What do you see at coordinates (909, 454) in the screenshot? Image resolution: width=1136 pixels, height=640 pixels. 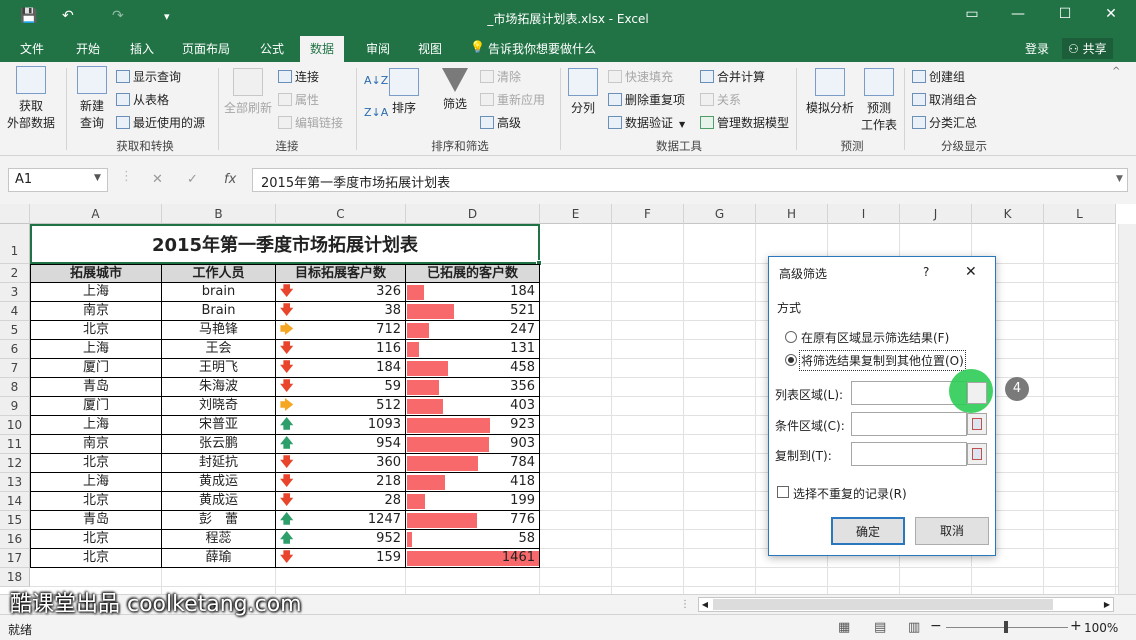 I see `copy-to-input` at bounding box center [909, 454].